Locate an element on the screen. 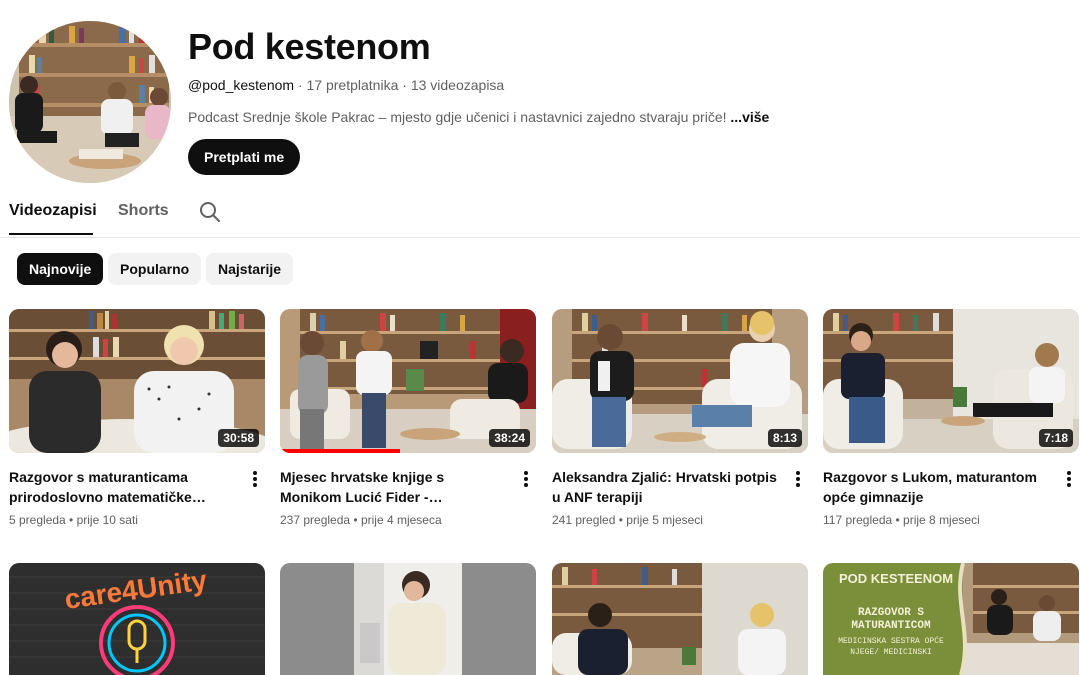 The image size is (1080, 675). view-count: 117 pregleda is located at coordinates (858, 520).